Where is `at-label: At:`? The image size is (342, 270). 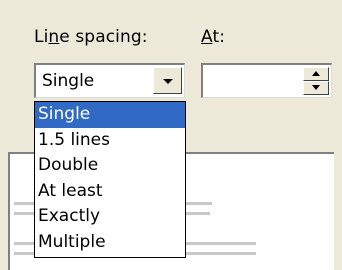
at-label: At: is located at coordinates (213, 37).